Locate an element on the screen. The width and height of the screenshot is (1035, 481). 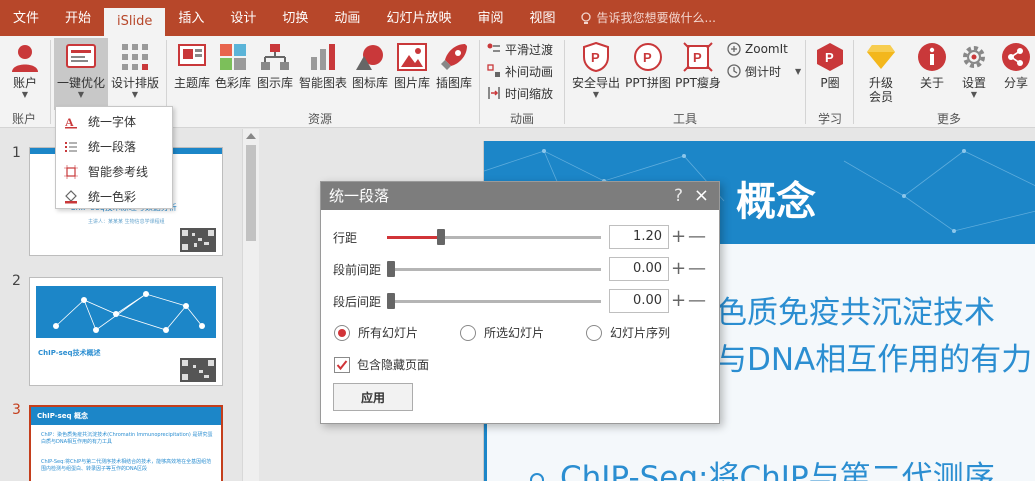
menu-item-smart-guides: 智能参考线 is located at coordinates (114, 171).